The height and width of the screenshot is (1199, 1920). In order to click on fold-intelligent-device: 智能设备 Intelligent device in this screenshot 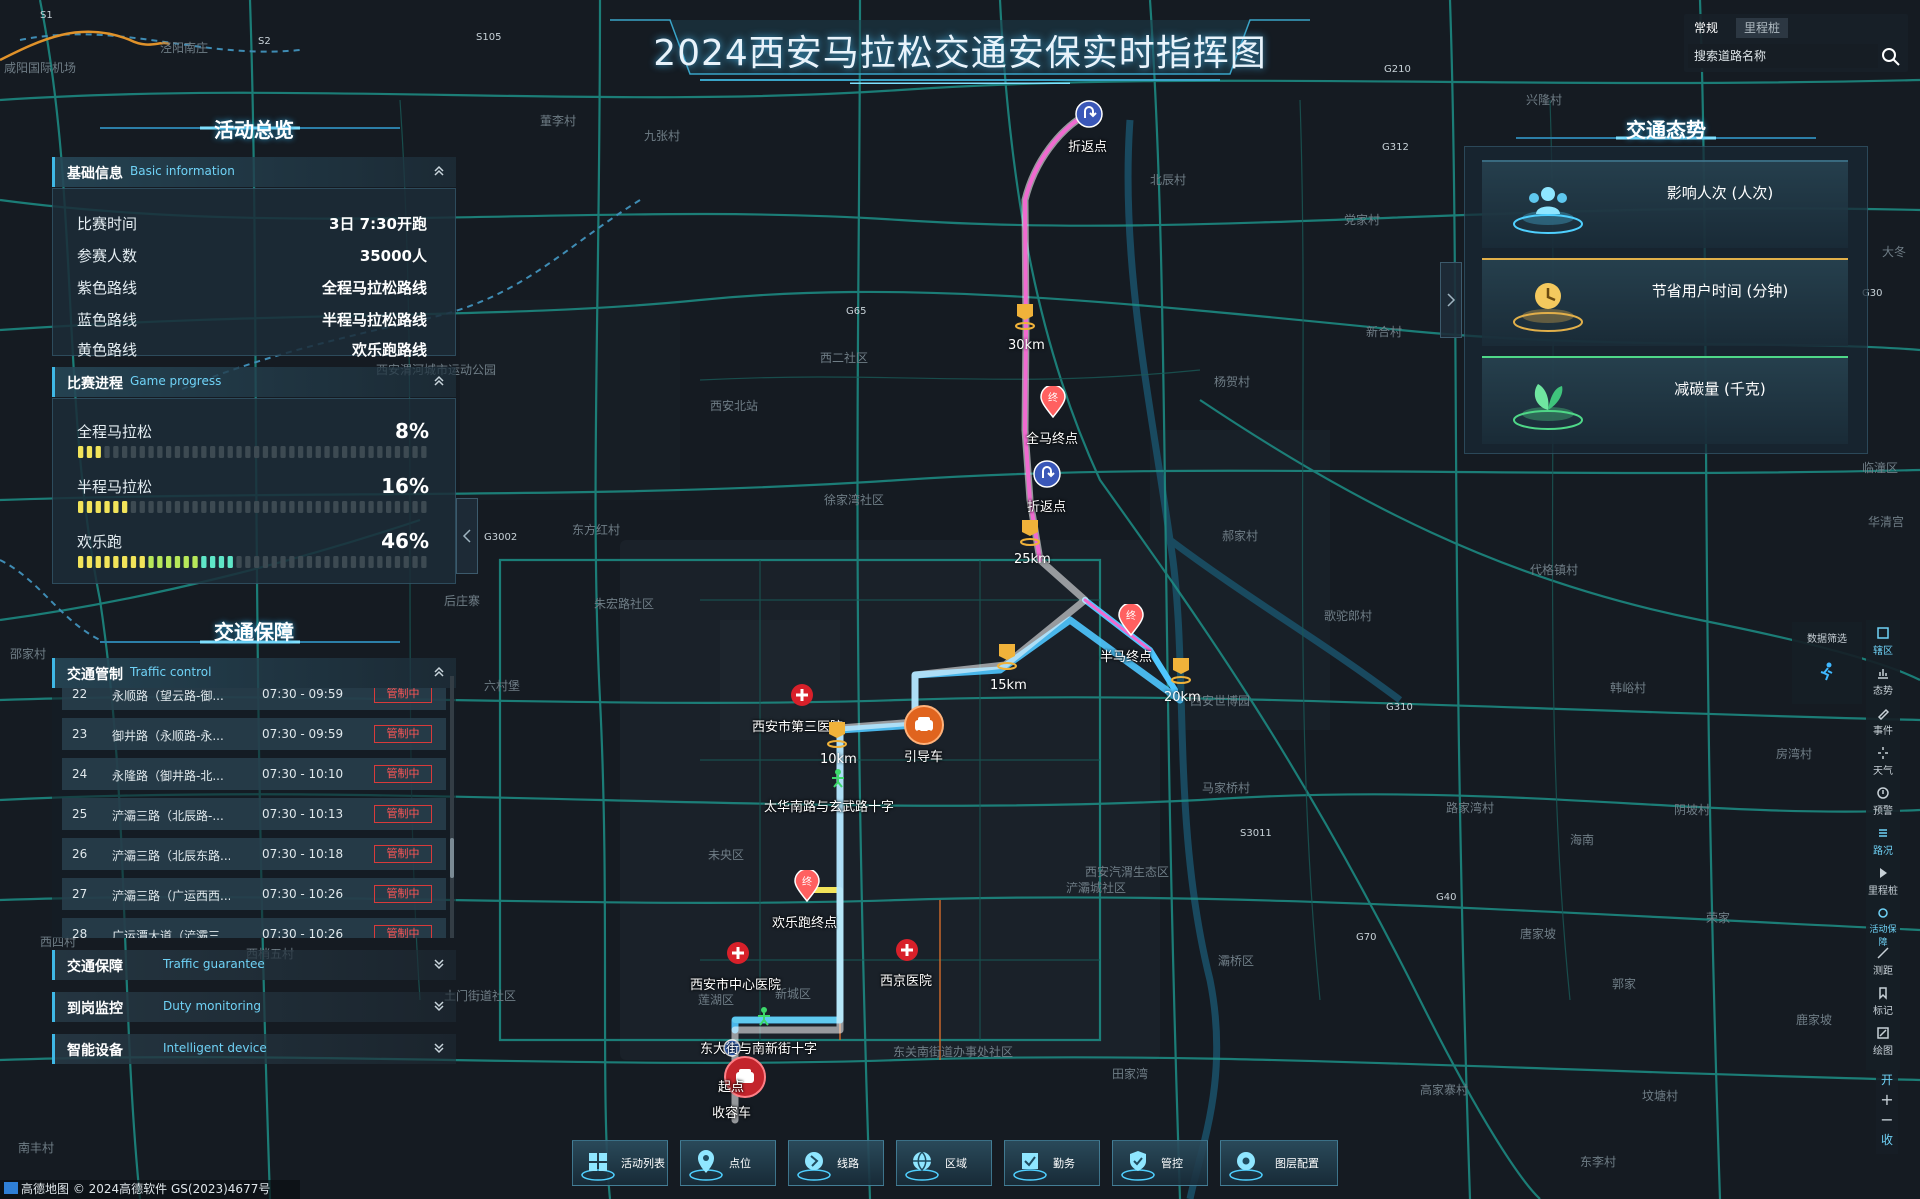, I will do `click(254, 1049)`.